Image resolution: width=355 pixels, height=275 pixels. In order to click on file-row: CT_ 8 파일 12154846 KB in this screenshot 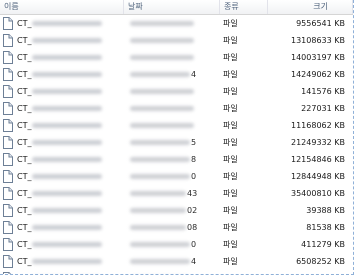, I will do `click(176, 159)`.